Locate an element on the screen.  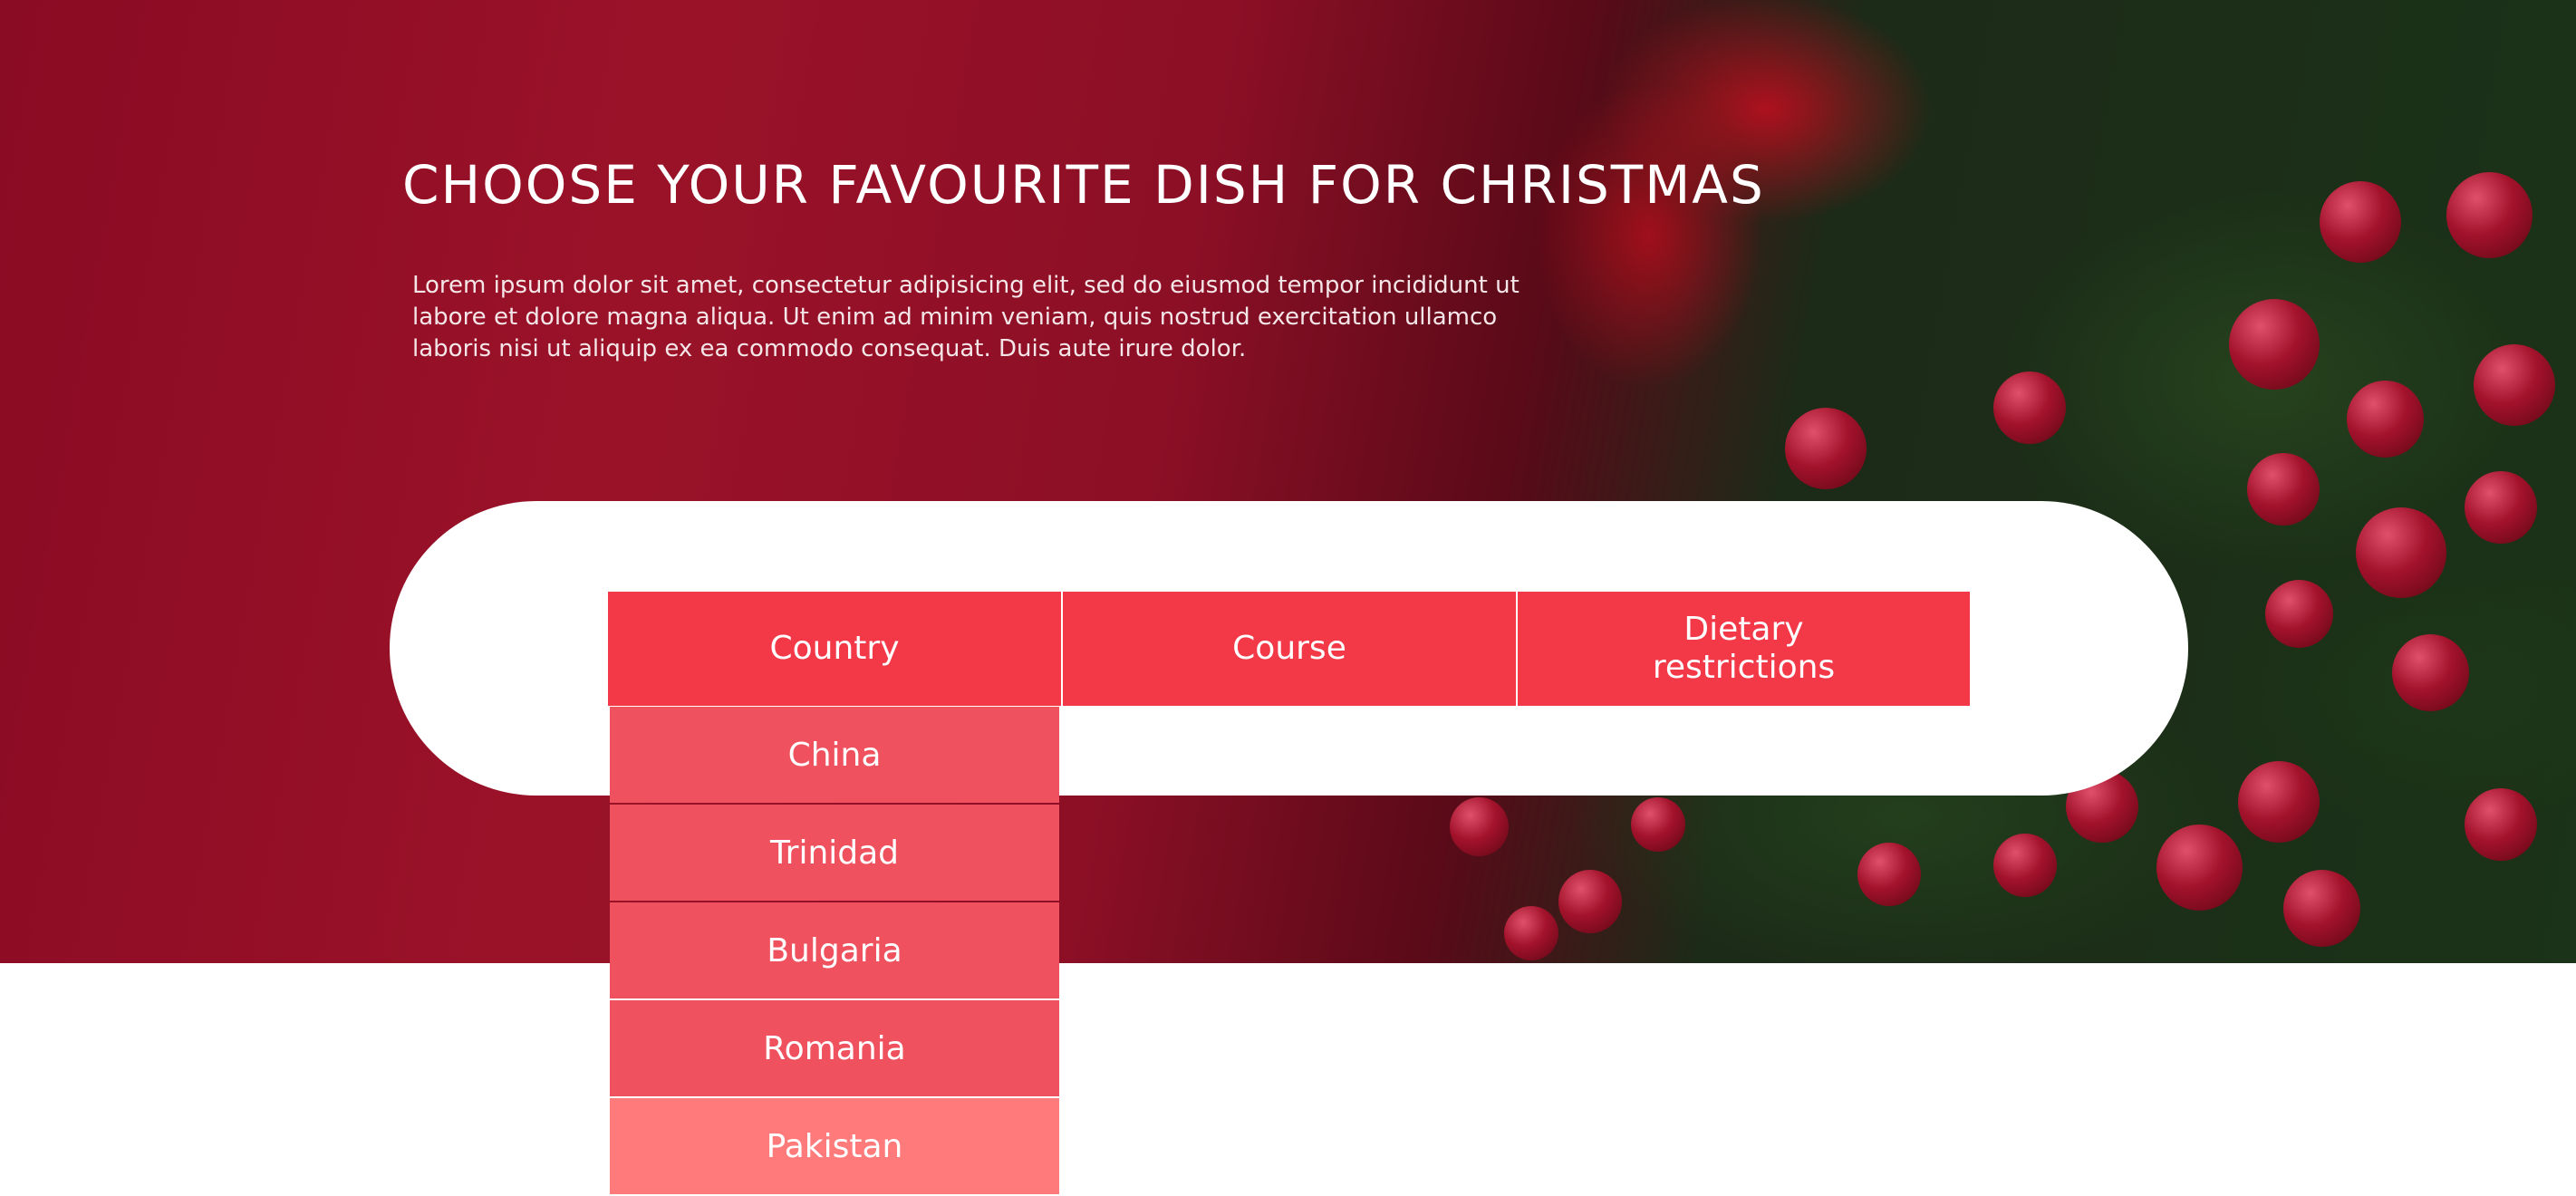
country-option-bulgaria: Bulgaria is located at coordinates (834, 950).